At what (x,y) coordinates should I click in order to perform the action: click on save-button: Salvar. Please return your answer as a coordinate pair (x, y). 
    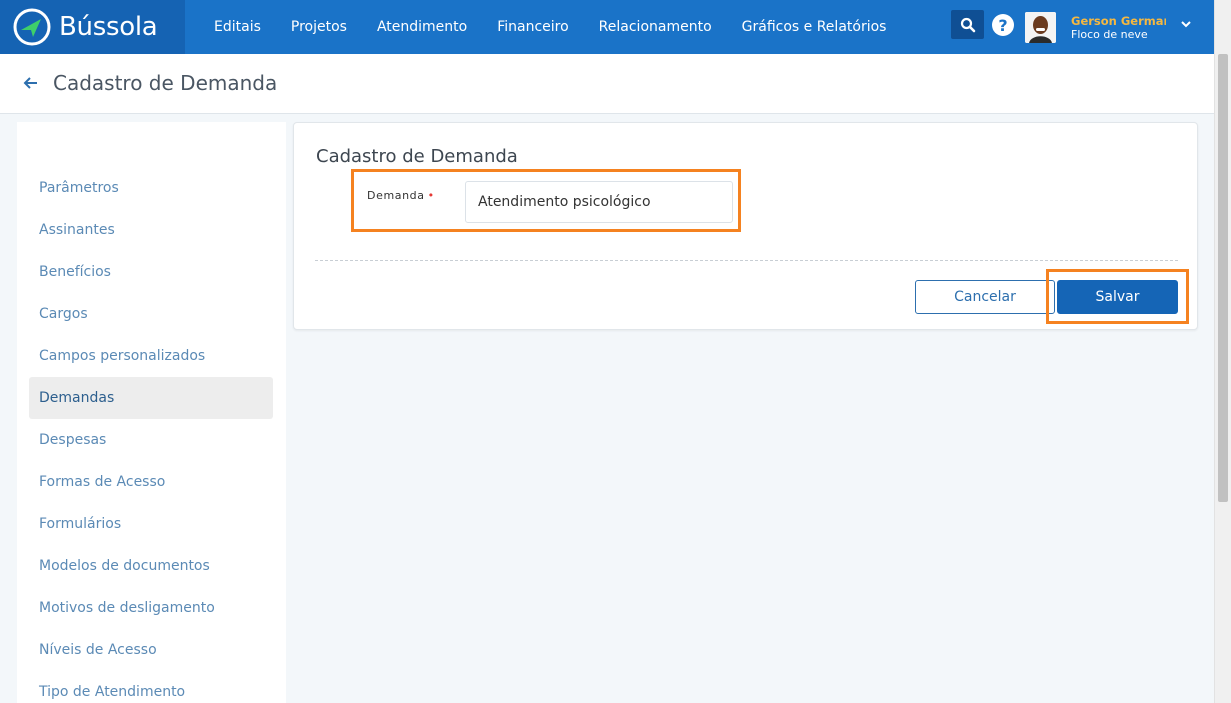
    Looking at the image, I should click on (1117, 297).